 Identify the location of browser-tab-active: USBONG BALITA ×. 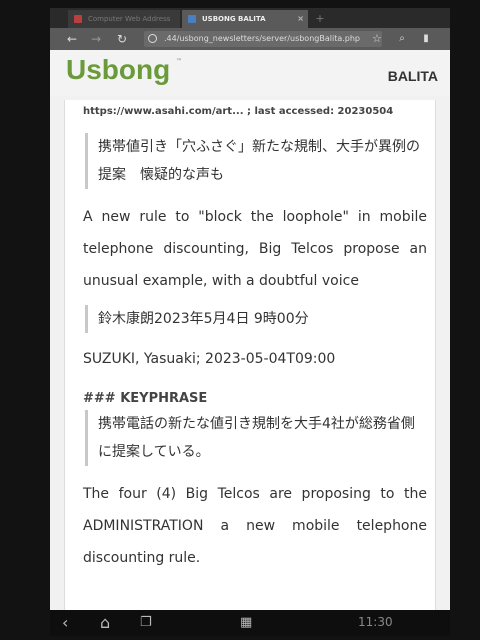
(245, 19).